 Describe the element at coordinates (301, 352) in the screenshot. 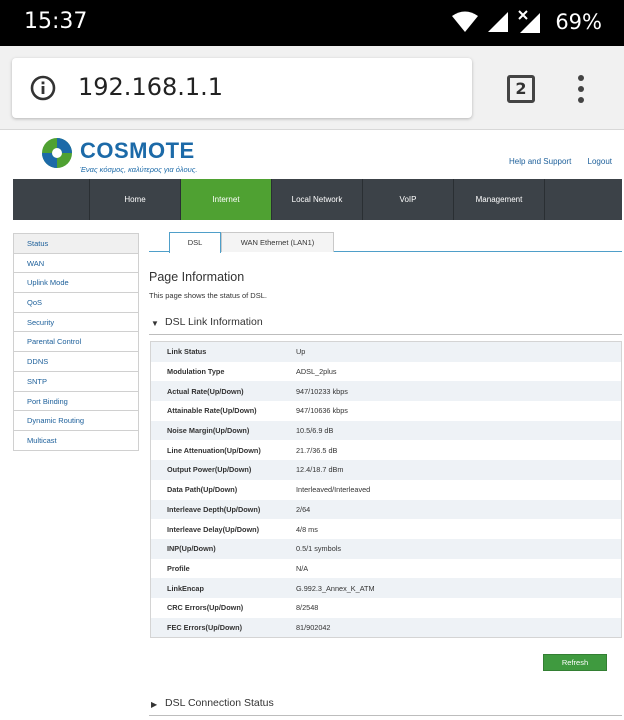

I see `row-value: Up` at that location.